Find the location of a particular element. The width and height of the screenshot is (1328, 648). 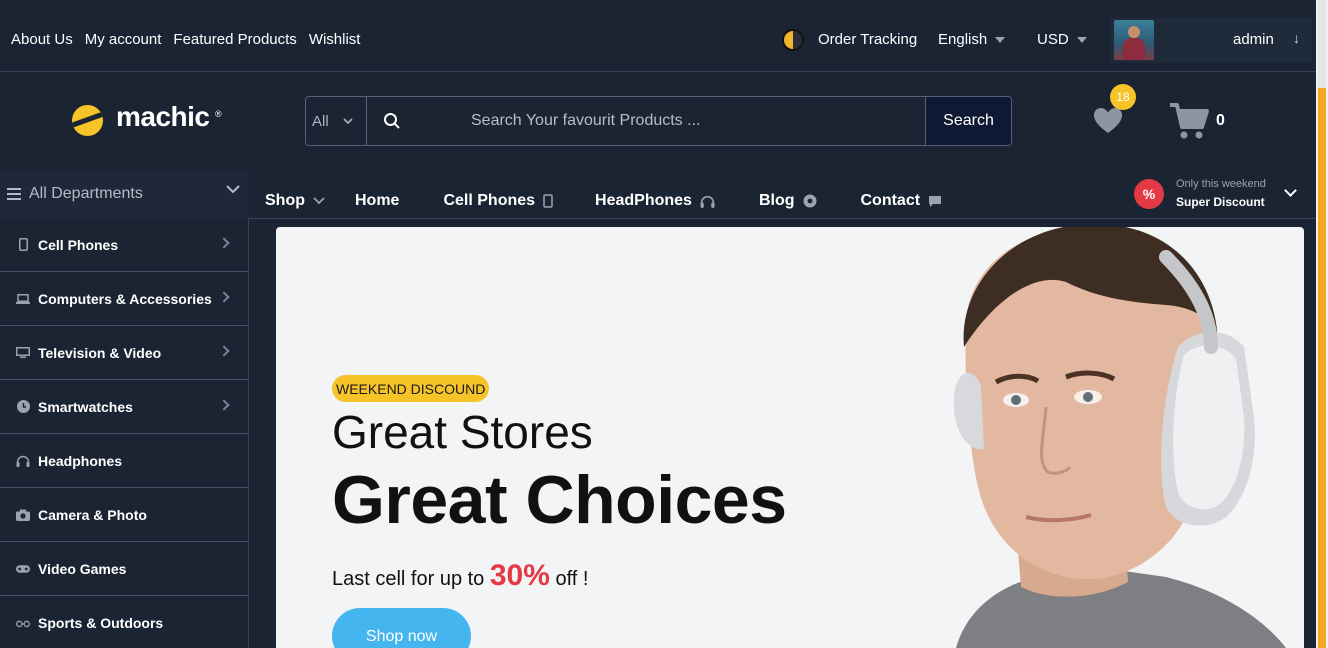

search-input is located at coordinates (671, 121).